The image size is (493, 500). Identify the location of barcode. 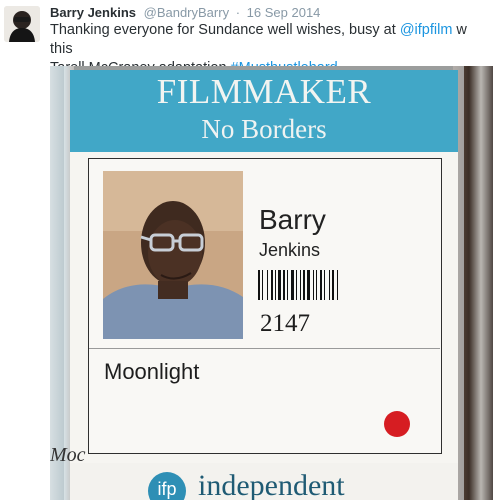
(298, 285).